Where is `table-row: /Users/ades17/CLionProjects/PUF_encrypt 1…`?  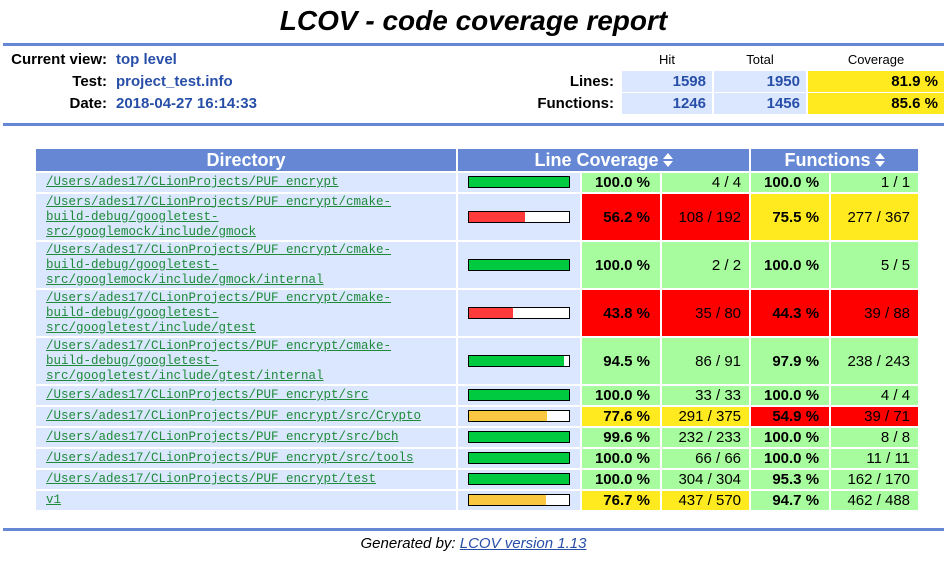
table-row: /Users/ades17/CLionProjects/PUF_encrypt 1… is located at coordinates (477, 182).